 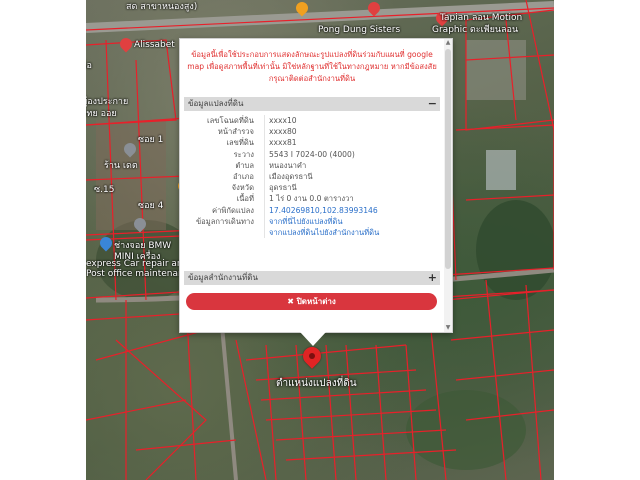 I want to click on map-label-soi15: ซ.15, so click(x=104, y=190).